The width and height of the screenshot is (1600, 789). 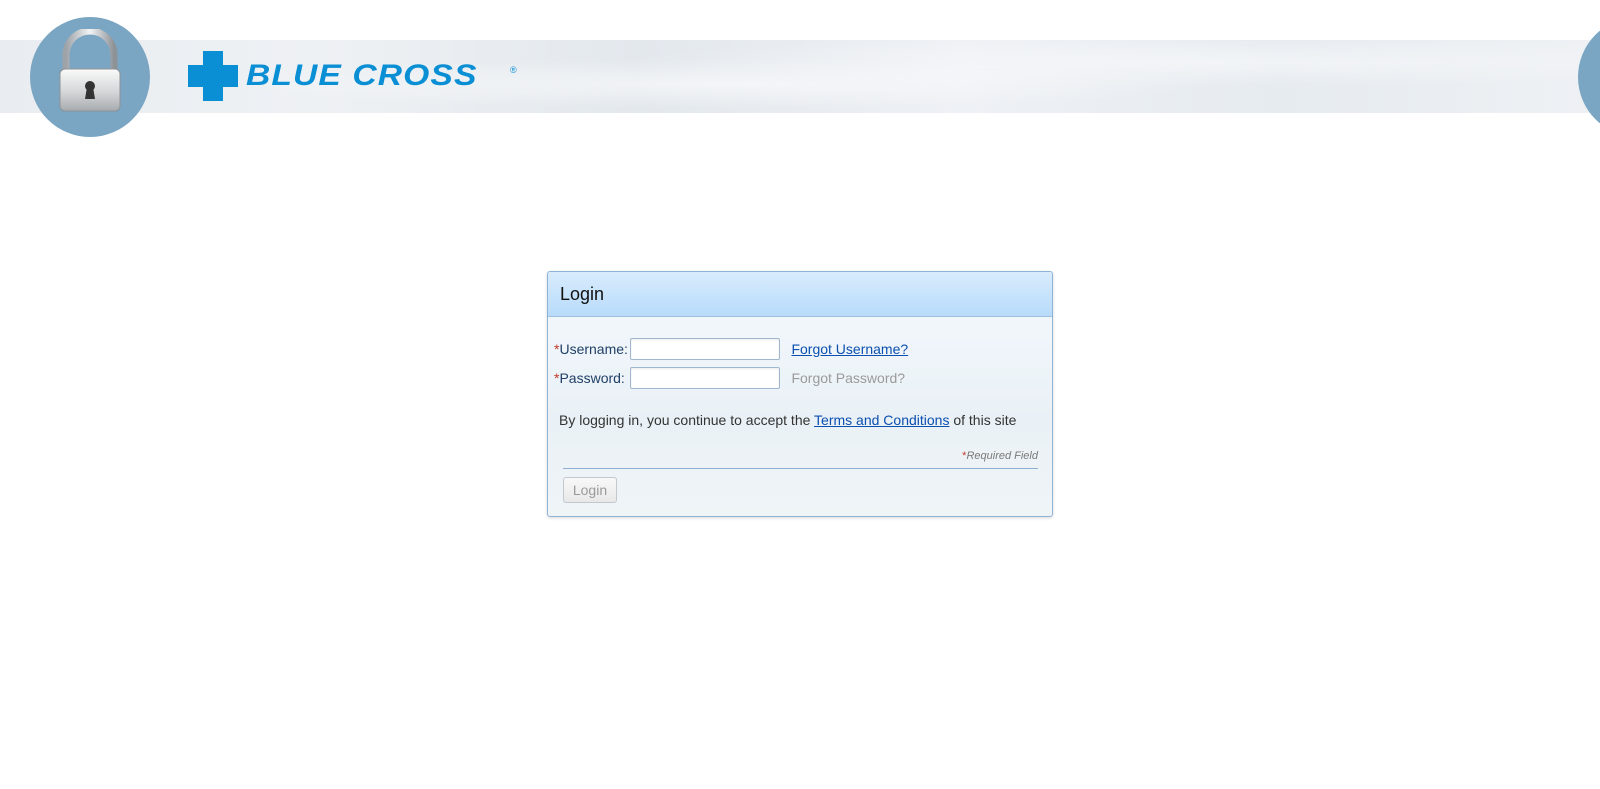 I want to click on username-label: Username:, so click(x=593, y=349).